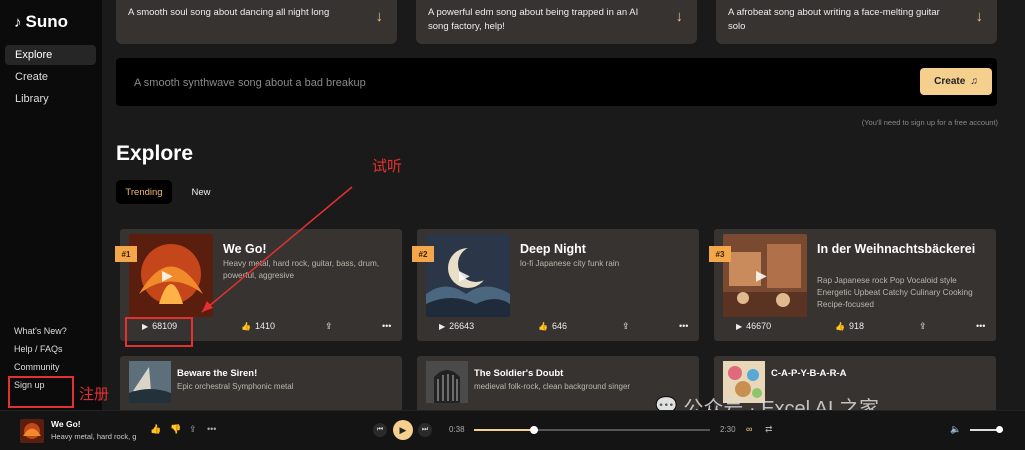 The image size is (1025, 450). I want to click on more-options-icon: •••, so click(211, 429).